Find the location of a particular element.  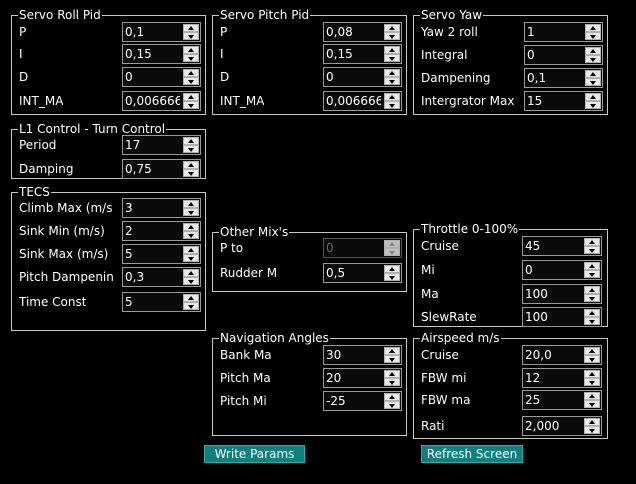

pitch-dampening-spinner: 0,3 is located at coordinates (161, 277).